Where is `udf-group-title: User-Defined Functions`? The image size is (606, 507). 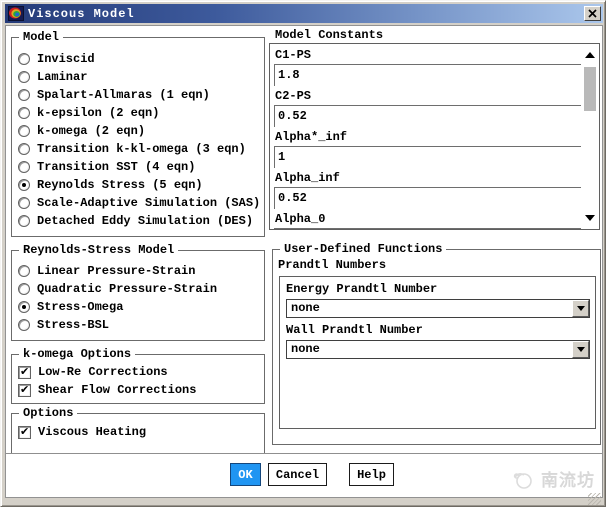 udf-group-title: User-Defined Functions is located at coordinates (363, 249).